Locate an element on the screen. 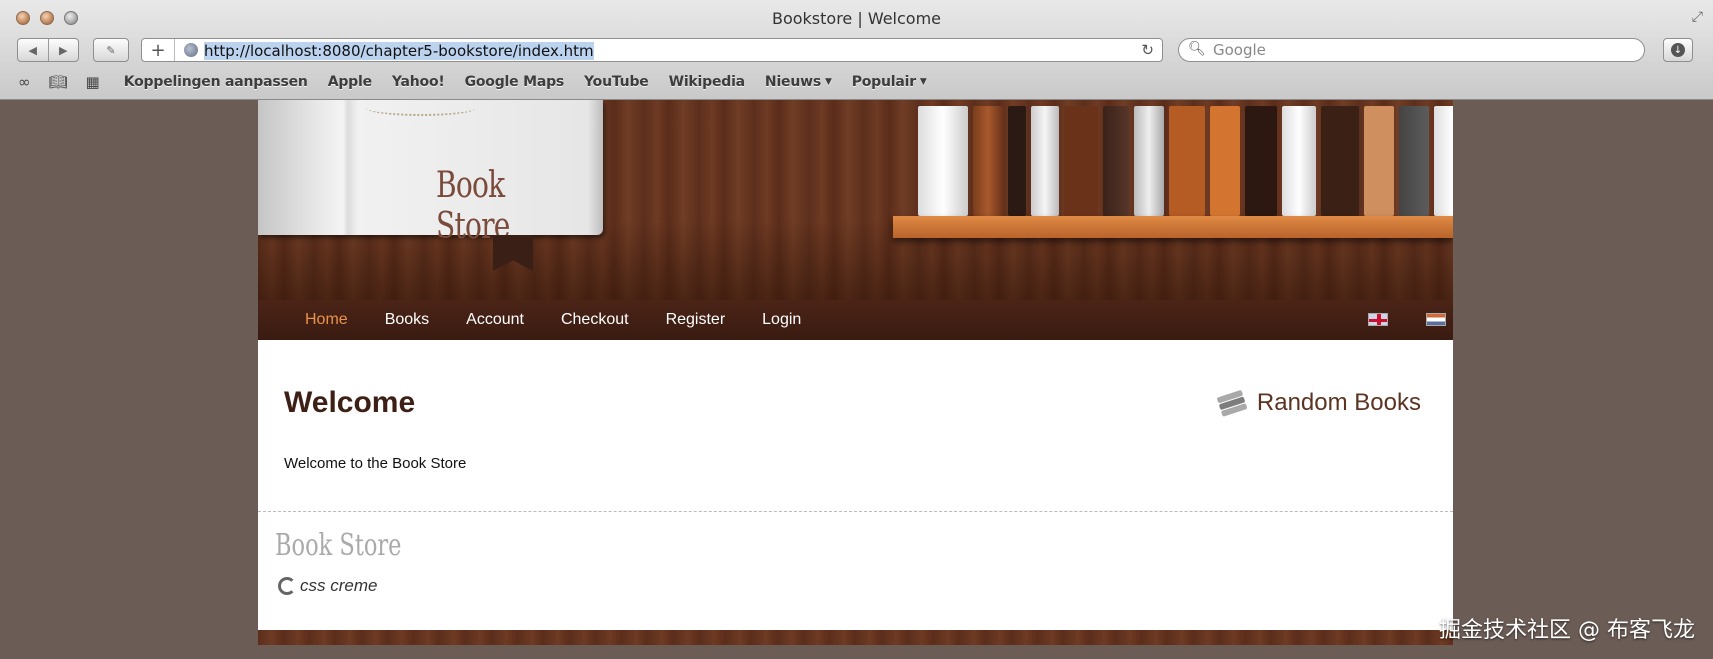  footer-logo: Book Store is located at coordinates (338, 545).